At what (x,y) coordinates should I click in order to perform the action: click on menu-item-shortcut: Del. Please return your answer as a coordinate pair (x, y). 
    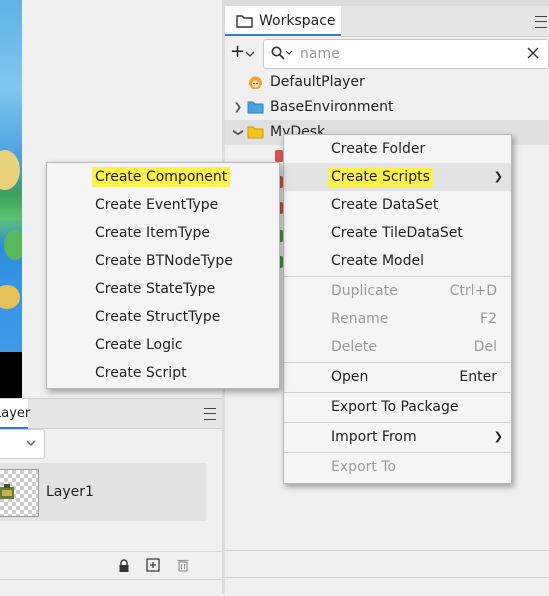
    Looking at the image, I should click on (485, 347).